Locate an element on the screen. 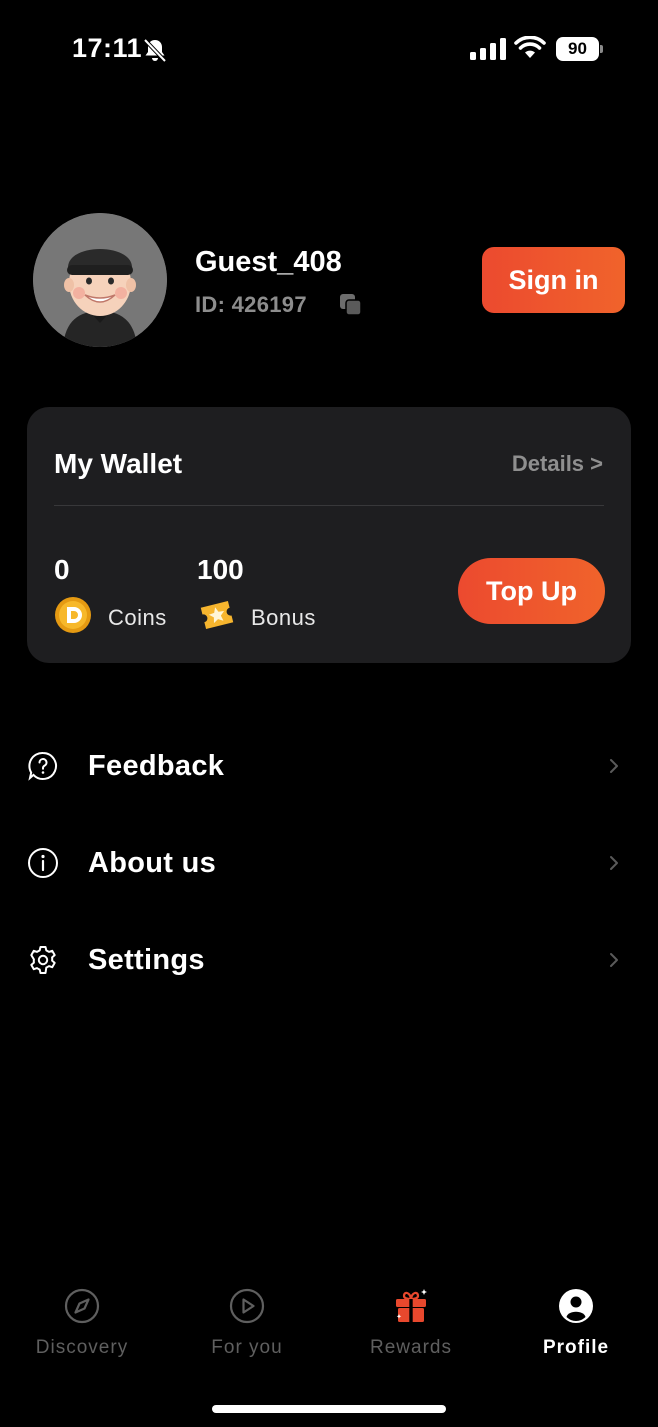  status-bar: 17:11 90 is located at coordinates (329, 50).